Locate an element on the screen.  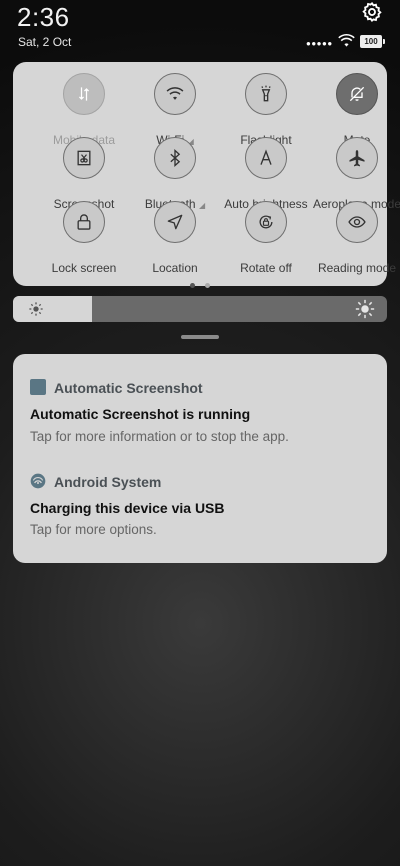
tile-screenshot: Screenshot is located at coordinates (85, 174).